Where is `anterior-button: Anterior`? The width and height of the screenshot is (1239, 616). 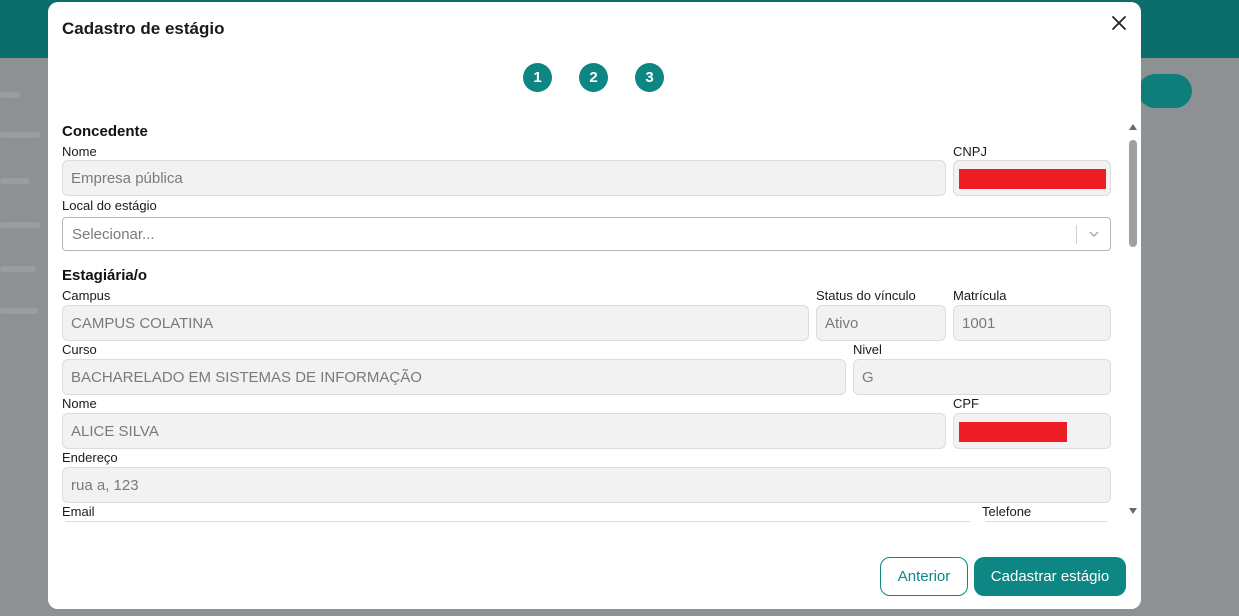
anterior-button: Anterior is located at coordinates (924, 576).